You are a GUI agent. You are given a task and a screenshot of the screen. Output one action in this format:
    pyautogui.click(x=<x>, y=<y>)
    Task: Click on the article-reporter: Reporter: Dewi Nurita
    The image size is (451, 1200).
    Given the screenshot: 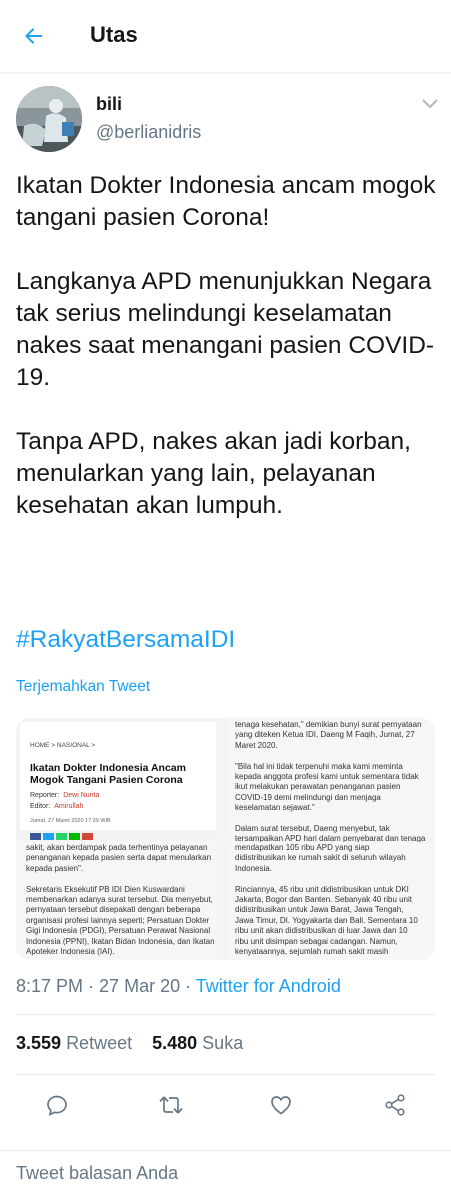 What is the action you would take?
    pyautogui.click(x=64, y=795)
    